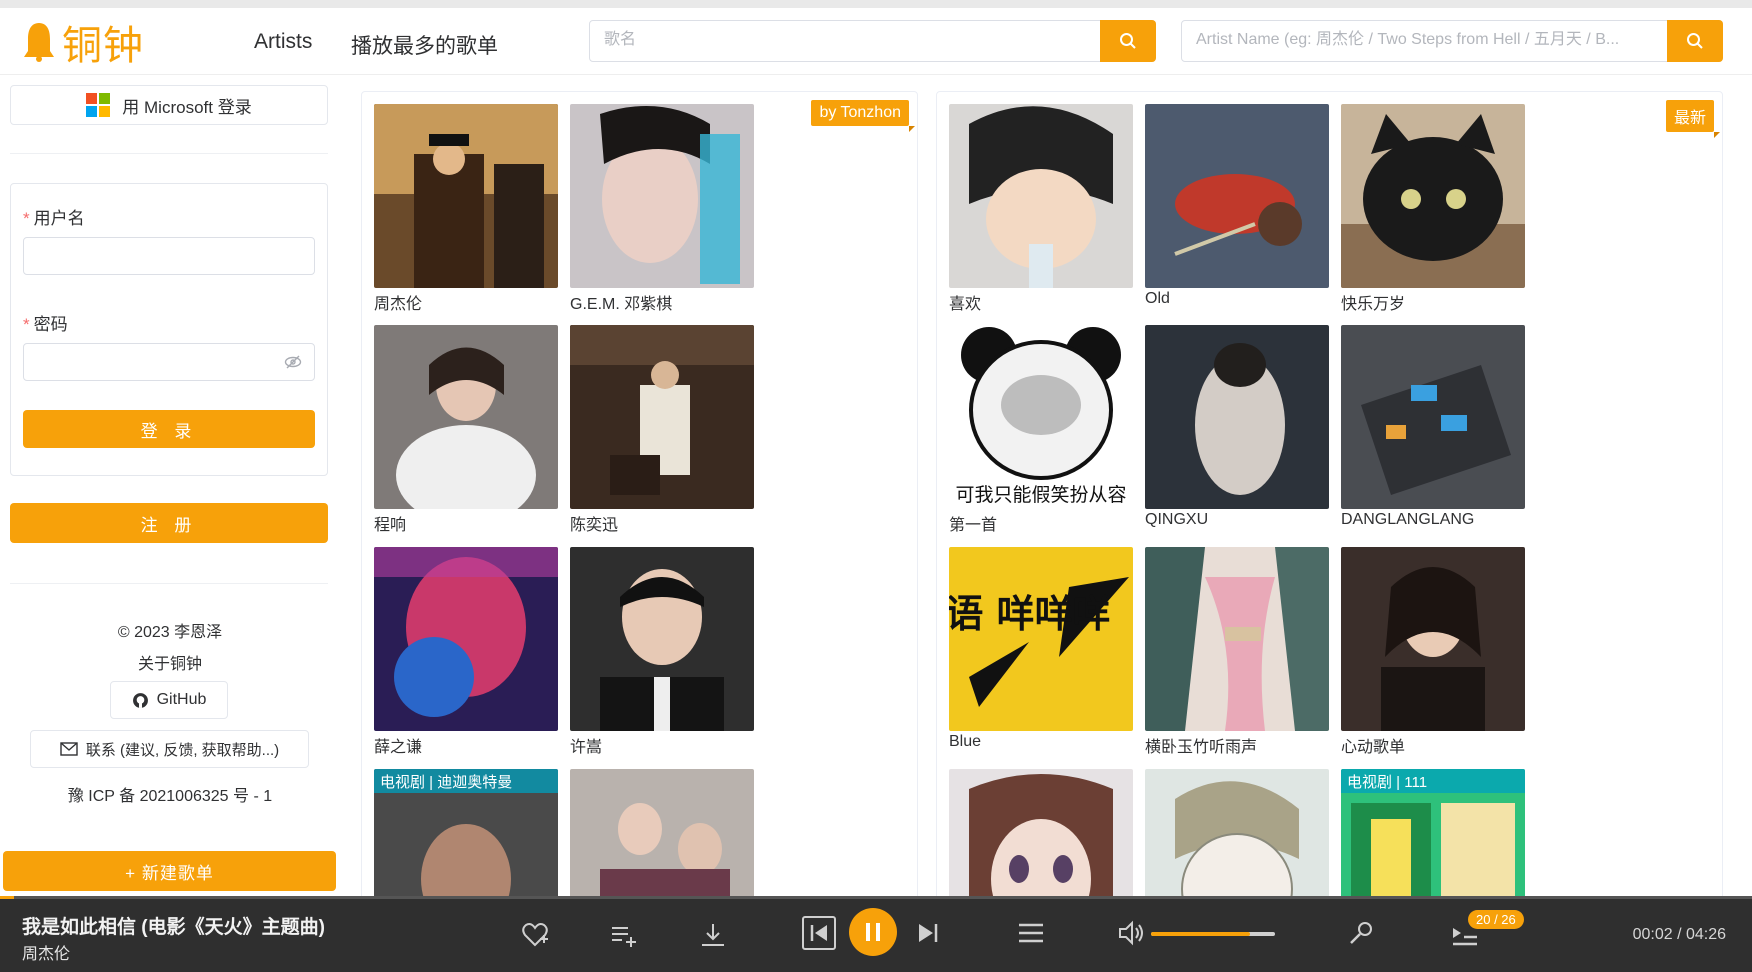 The image size is (1752, 972). Describe the element at coordinates (1030, 614) in the screenshot. I see `cover-overlay-text: 粤语 咩咩咩` at that location.